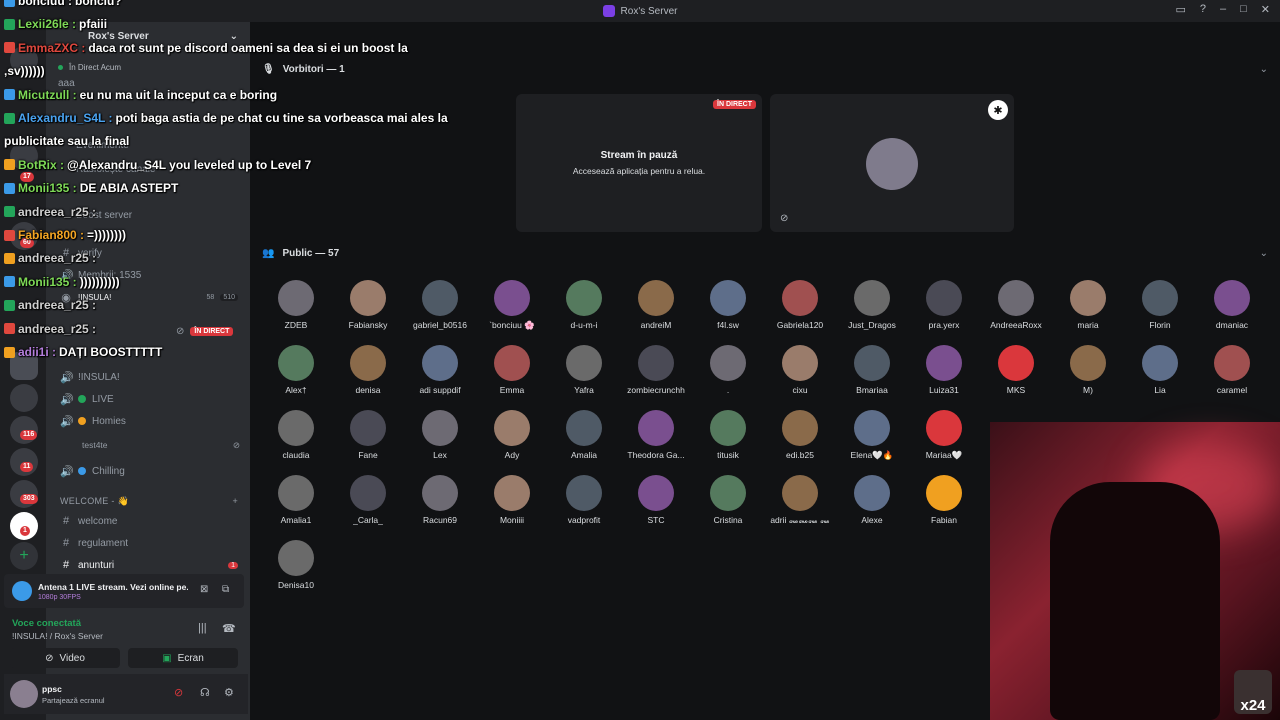 Image resolution: width=1280 pixels, height=720 pixels. Describe the element at coordinates (512, 435) in the screenshot. I see `audience-member: Ady` at that location.